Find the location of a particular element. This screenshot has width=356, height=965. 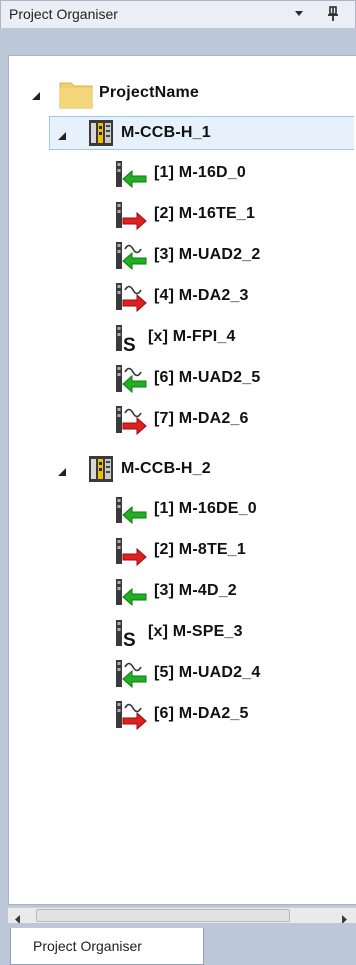

tree-node-module: [6] M-UAD2_5 is located at coordinates (187, 378).